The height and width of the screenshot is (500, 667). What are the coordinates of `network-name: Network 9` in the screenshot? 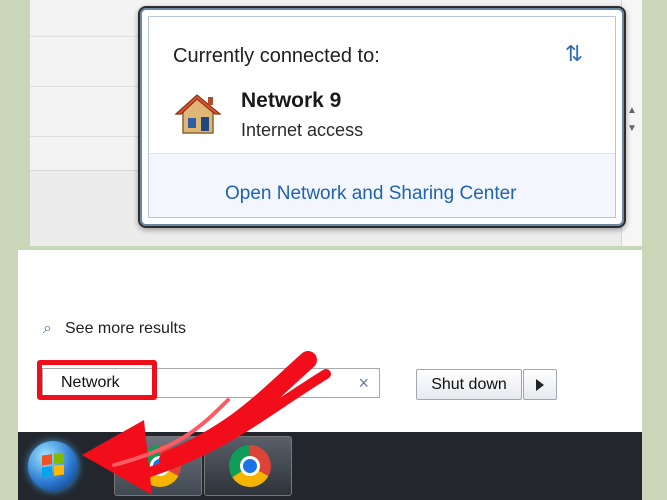 It's located at (291, 100).